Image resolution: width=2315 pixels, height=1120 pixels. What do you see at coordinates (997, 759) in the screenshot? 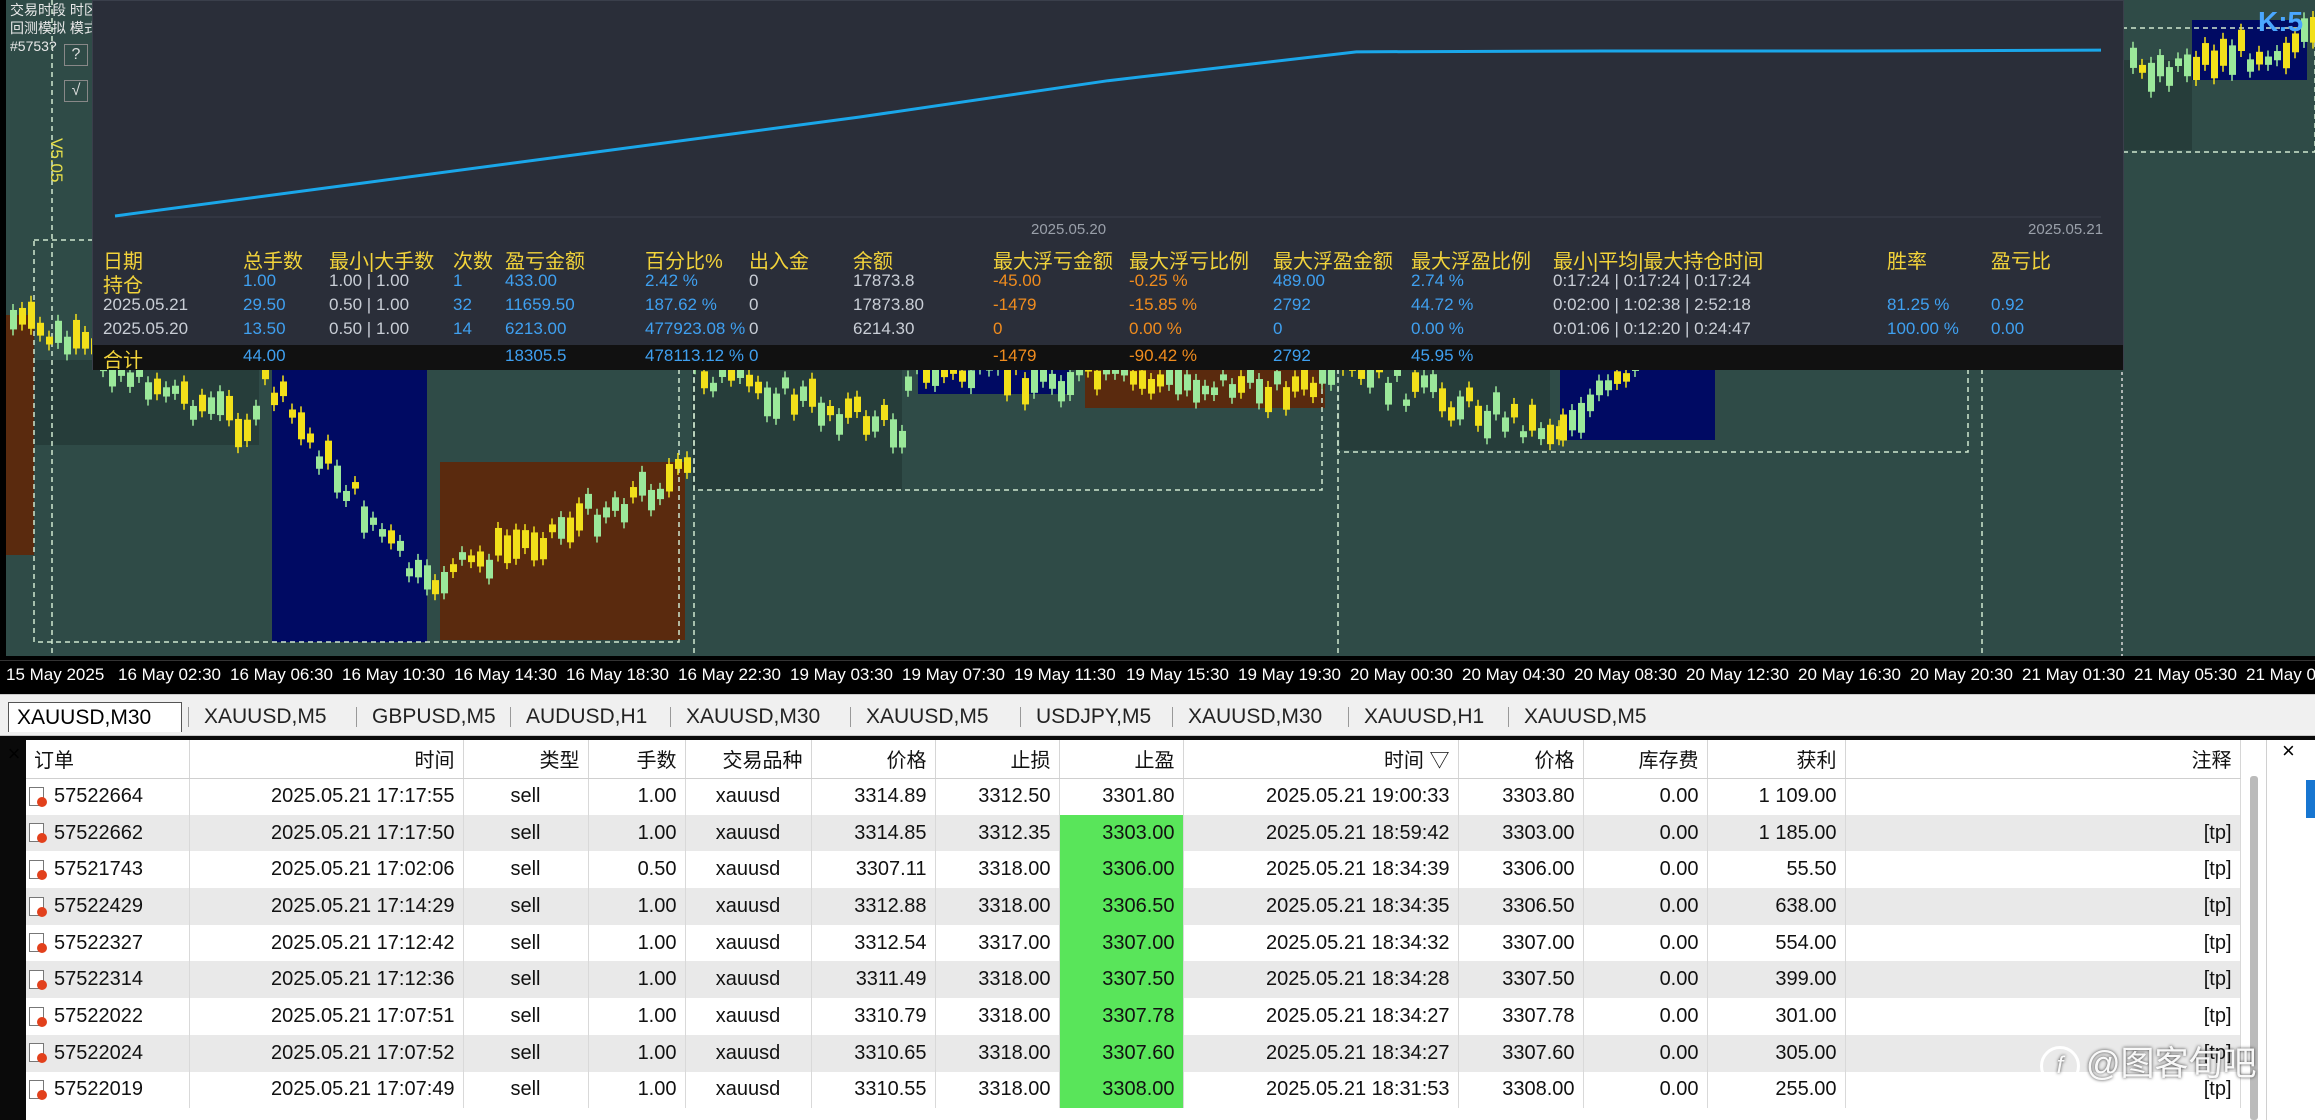
I see `column-header: 止损` at bounding box center [997, 759].